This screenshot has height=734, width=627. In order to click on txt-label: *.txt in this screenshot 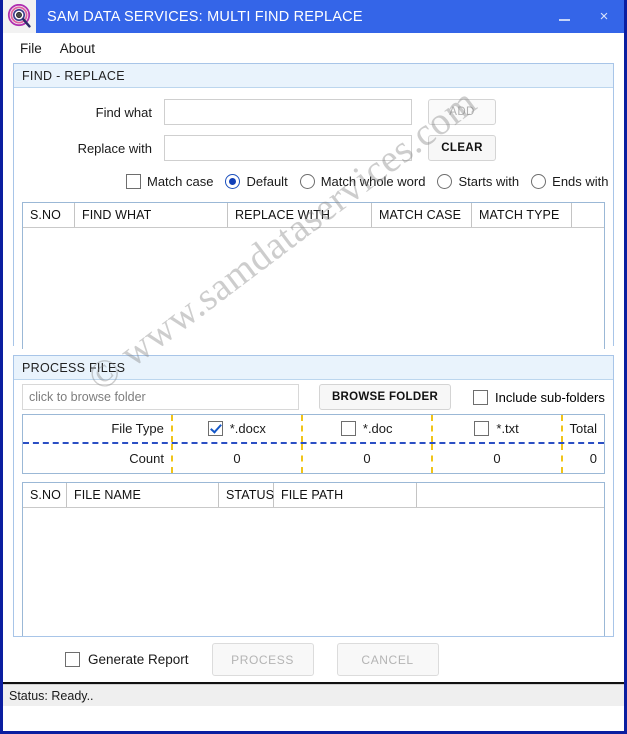, I will do `click(507, 428)`.